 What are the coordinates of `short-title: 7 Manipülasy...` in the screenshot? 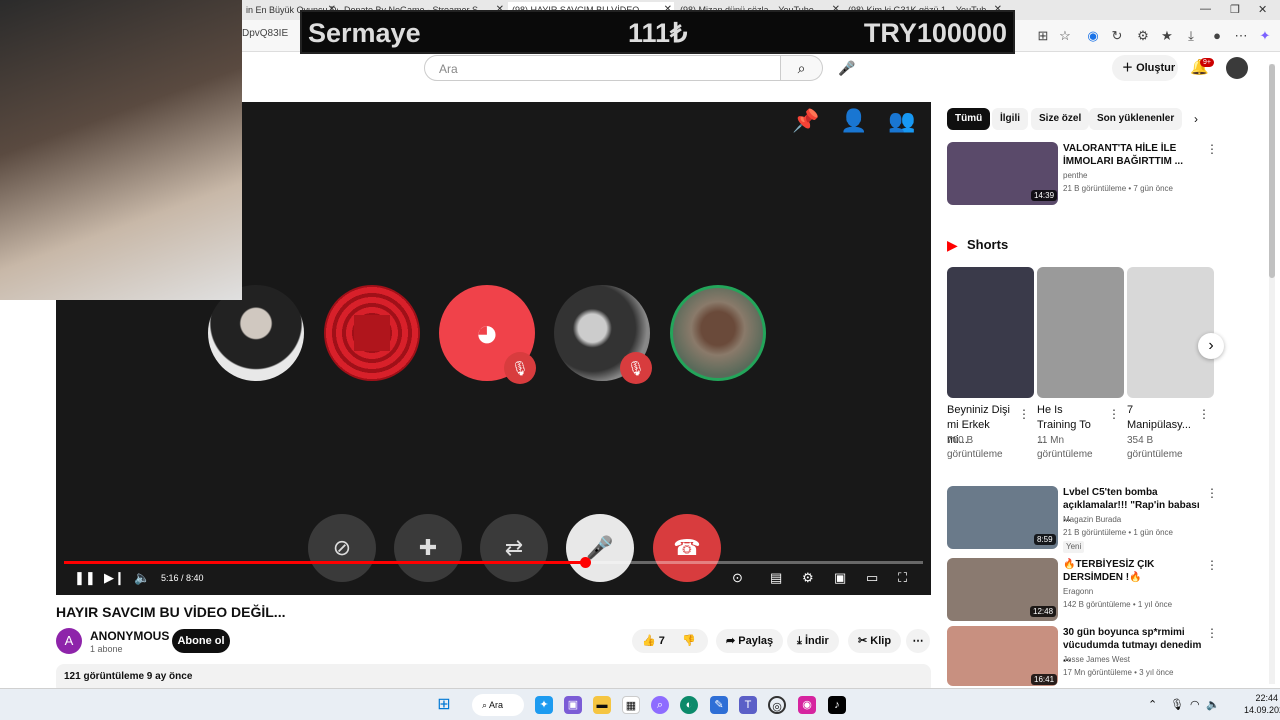 It's located at (1160, 418).